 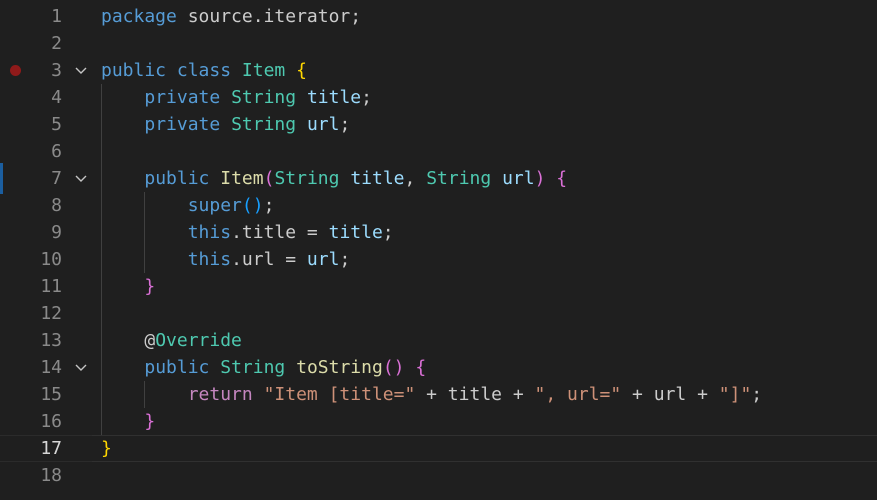 I want to click on line-number: 7, so click(x=42, y=179).